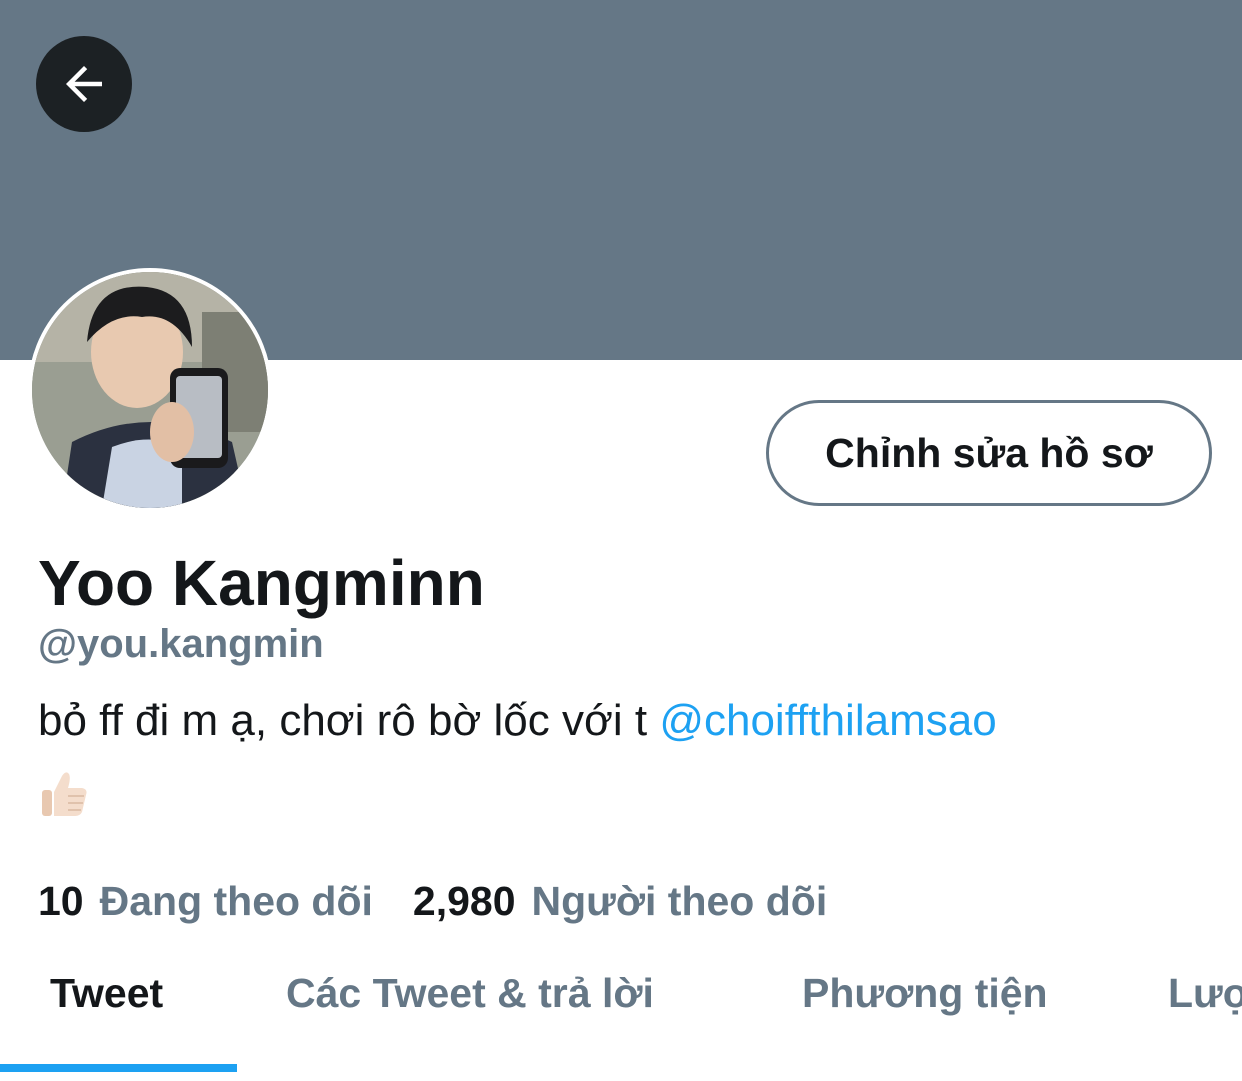 This screenshot has height=1081, width=1242. Describe the element at coordinates (1205, 993) in the screenshot. I see `tab-likes: Lượ` at that location.